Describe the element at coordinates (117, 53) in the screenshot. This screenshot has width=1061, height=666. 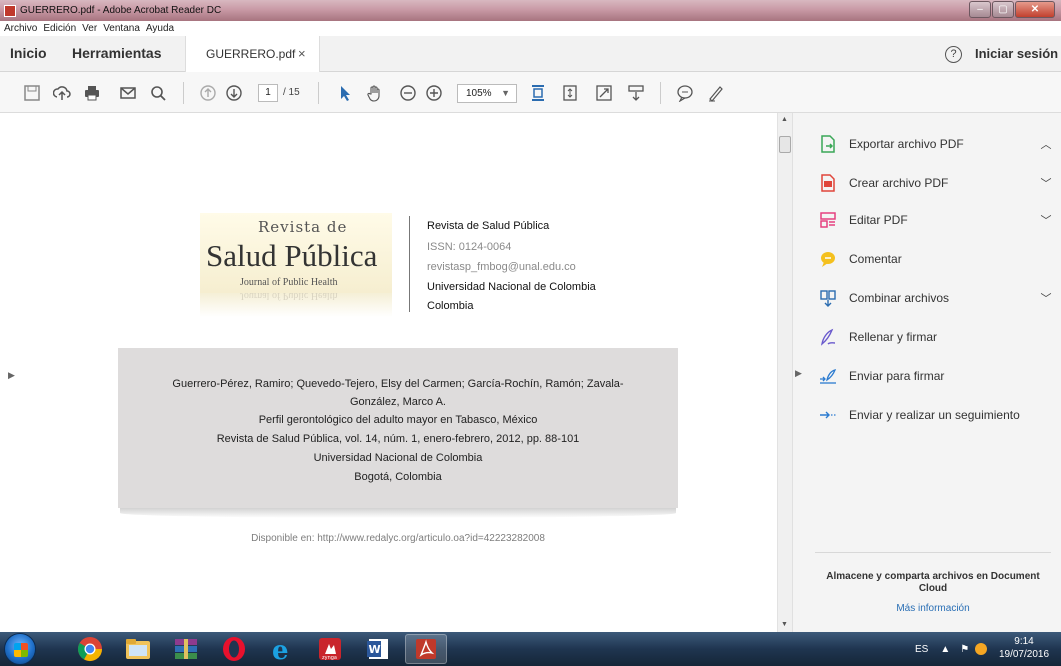
I see `tab-herramientas: Herramientas` at that location.